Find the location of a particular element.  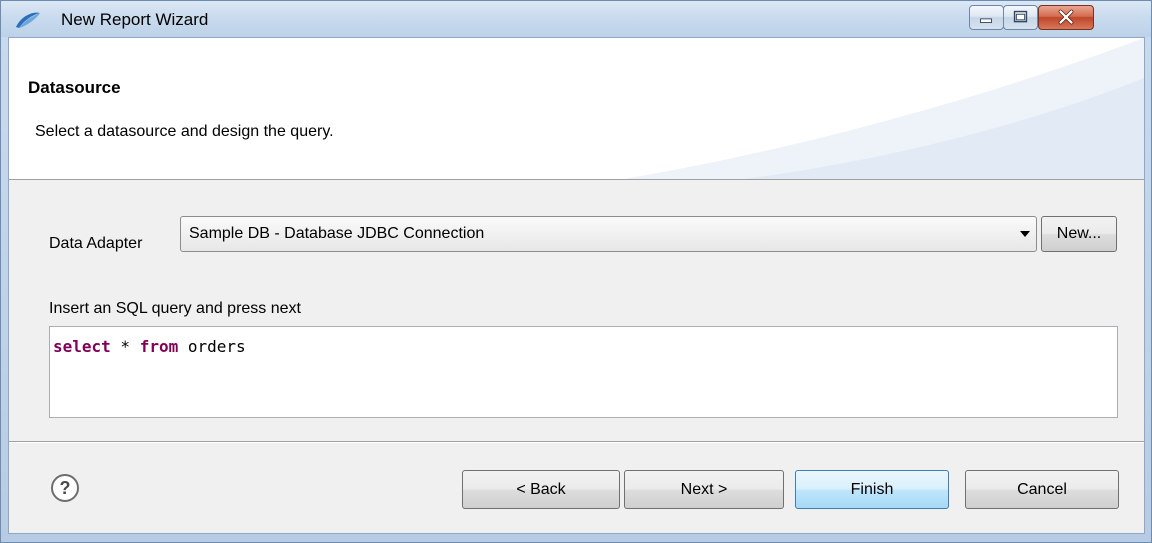

finish-button: Finish is located at coordinates (872, 489).